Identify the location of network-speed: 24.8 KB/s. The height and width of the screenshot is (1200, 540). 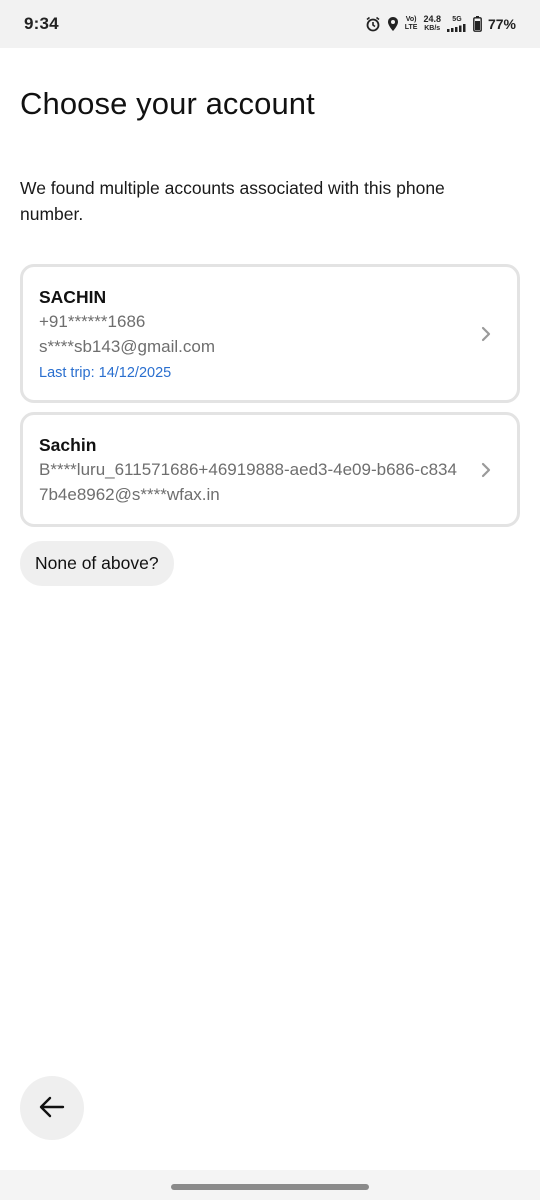
(432, 24).